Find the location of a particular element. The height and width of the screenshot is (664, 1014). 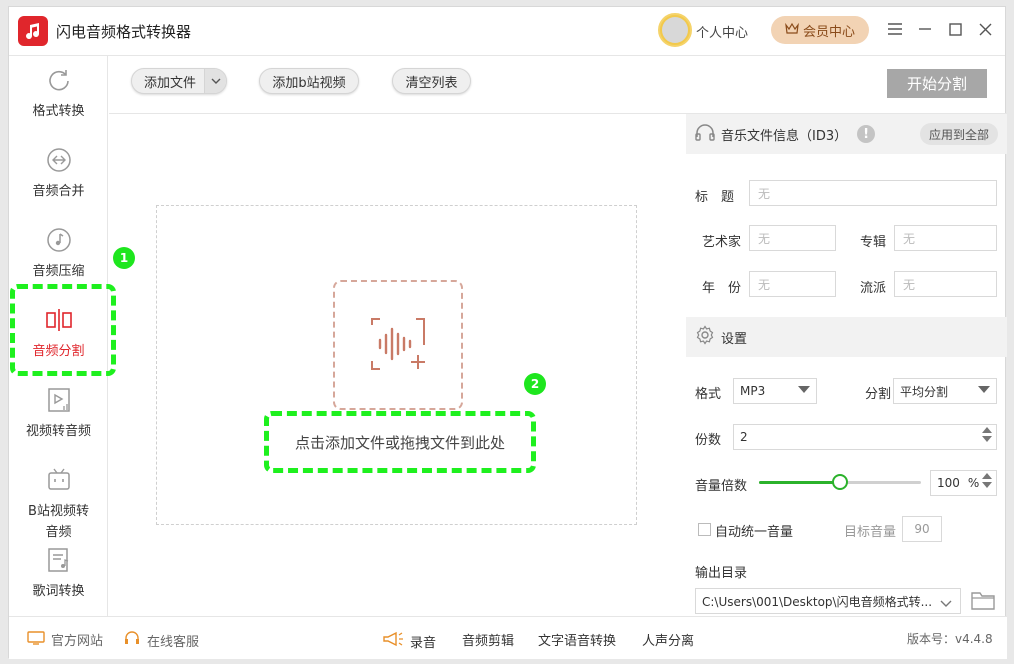

official-website-link: 官方网站 is located at coordinates (65, 639).